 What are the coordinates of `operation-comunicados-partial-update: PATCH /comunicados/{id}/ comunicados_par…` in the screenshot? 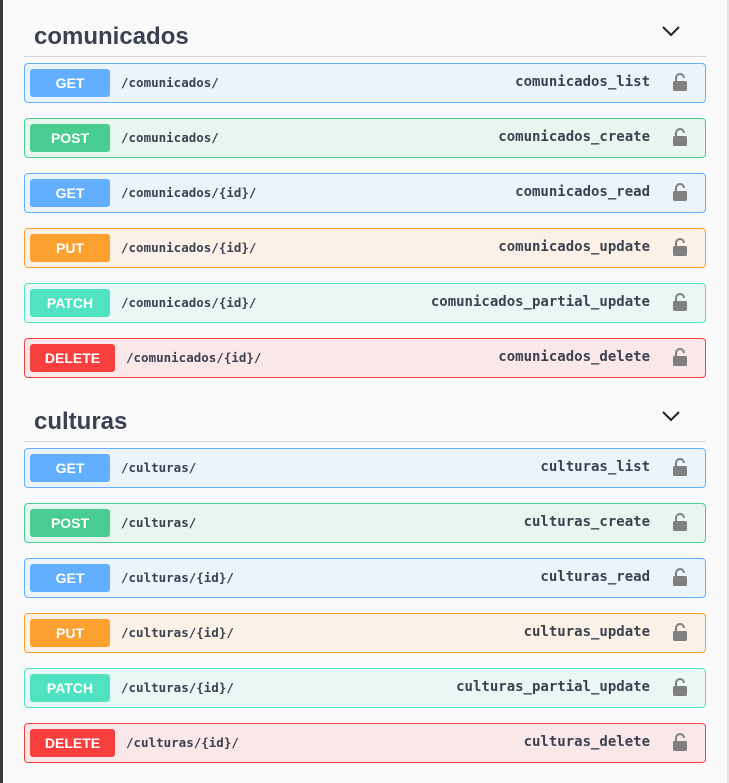 It's located at (365, 303).